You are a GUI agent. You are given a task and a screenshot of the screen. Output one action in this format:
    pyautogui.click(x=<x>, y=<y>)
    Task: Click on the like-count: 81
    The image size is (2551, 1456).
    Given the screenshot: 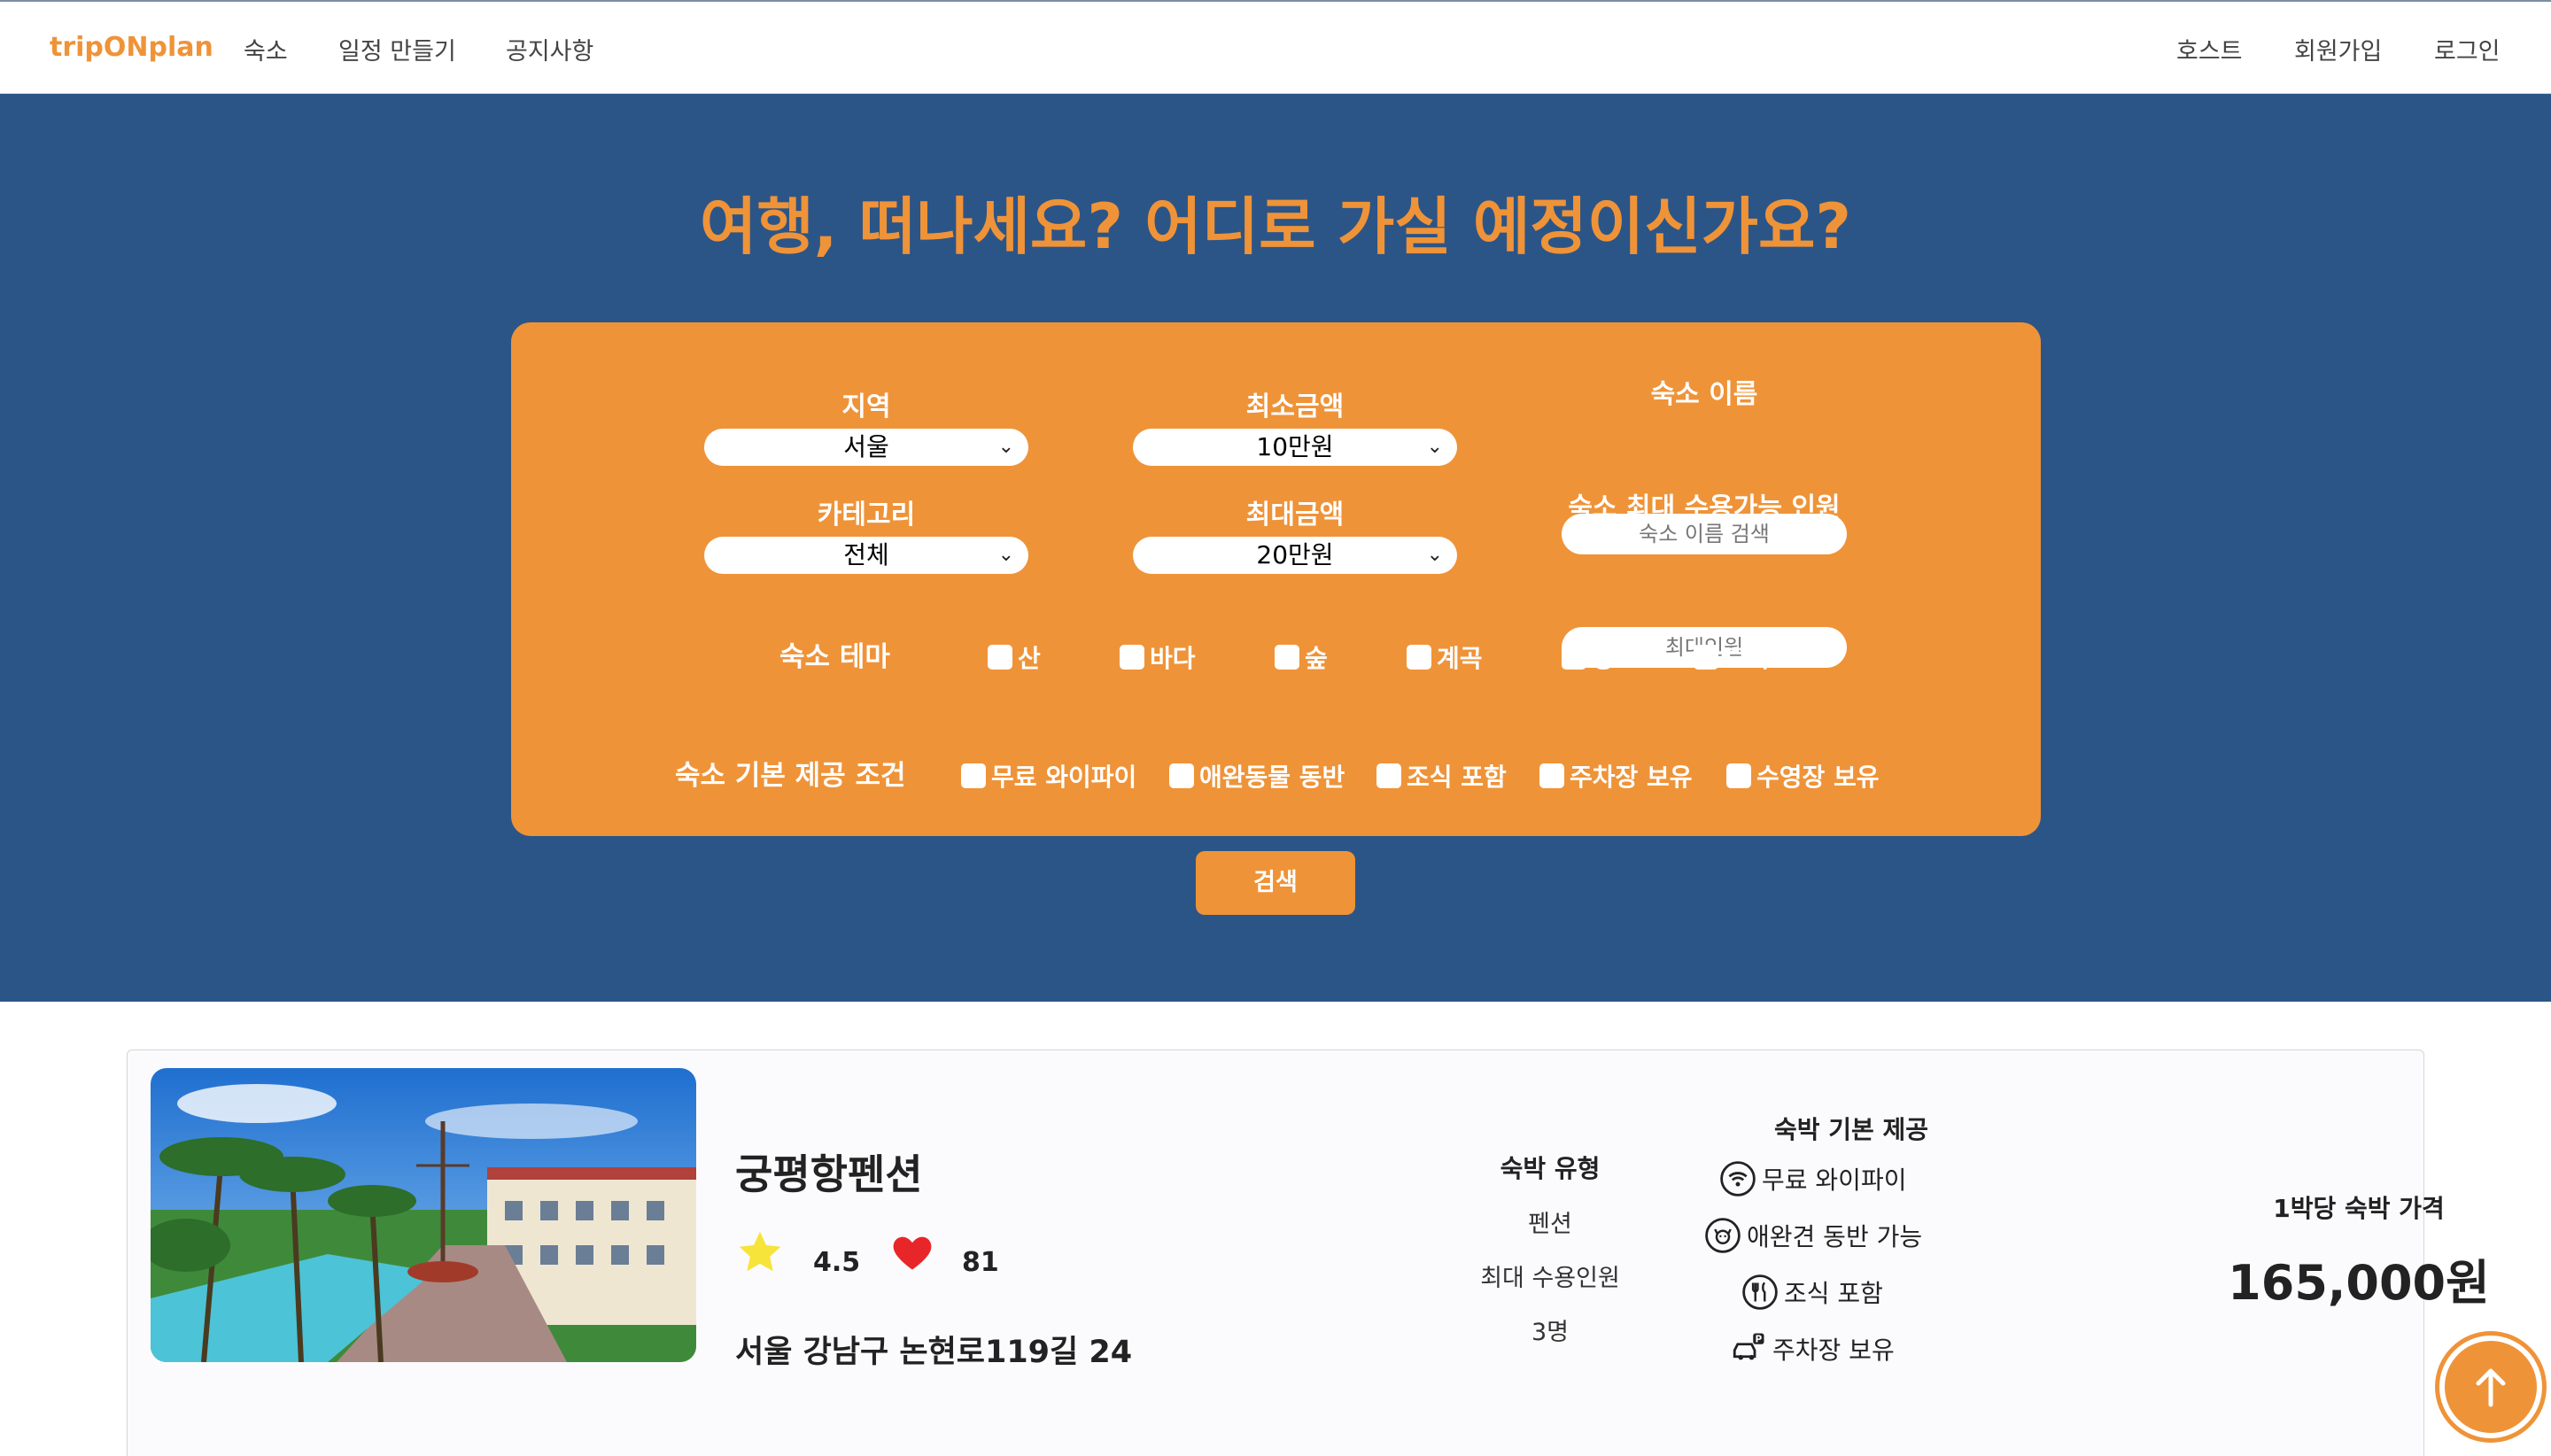 What is the action you would take?
    pyautogui.click(x=981, y=1262)
    